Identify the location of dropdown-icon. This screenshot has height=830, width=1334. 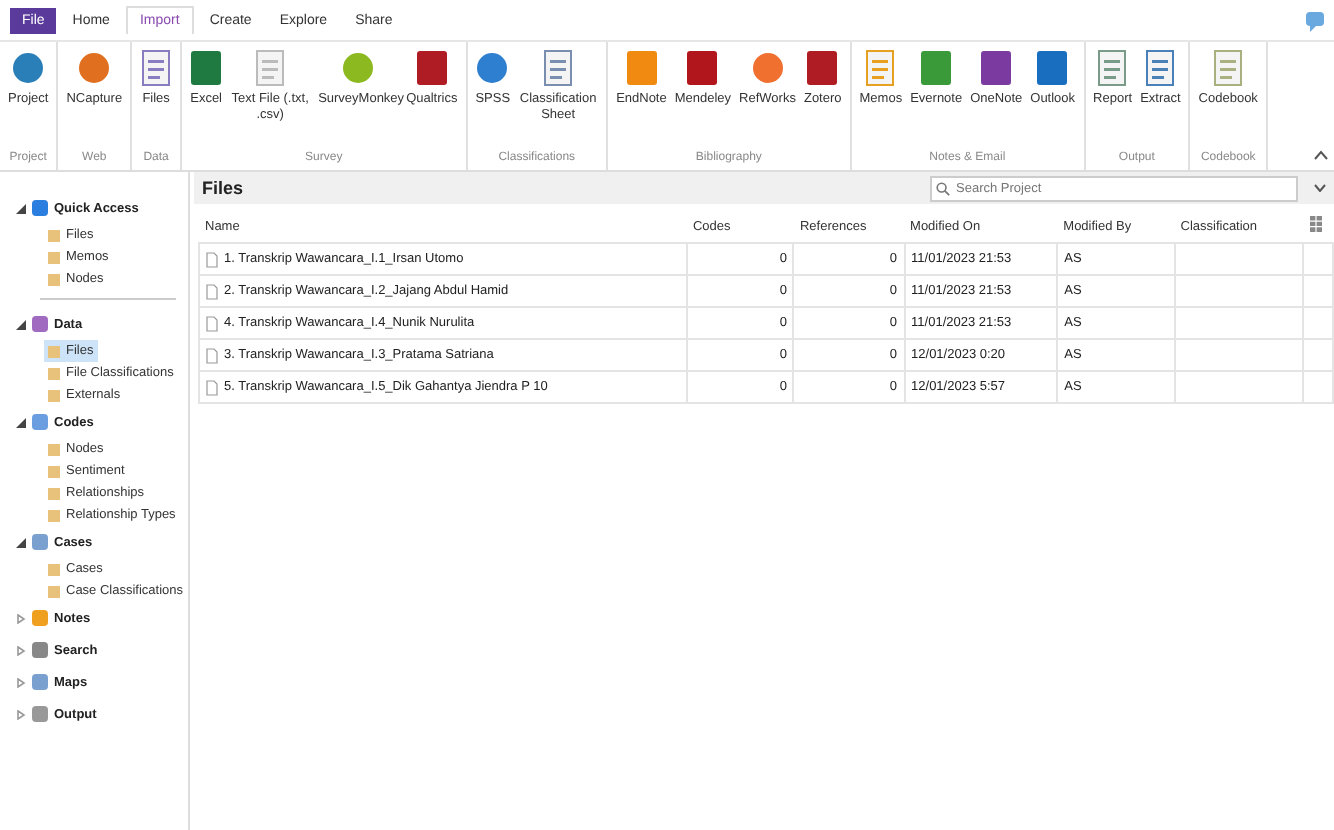
(1320, 188).